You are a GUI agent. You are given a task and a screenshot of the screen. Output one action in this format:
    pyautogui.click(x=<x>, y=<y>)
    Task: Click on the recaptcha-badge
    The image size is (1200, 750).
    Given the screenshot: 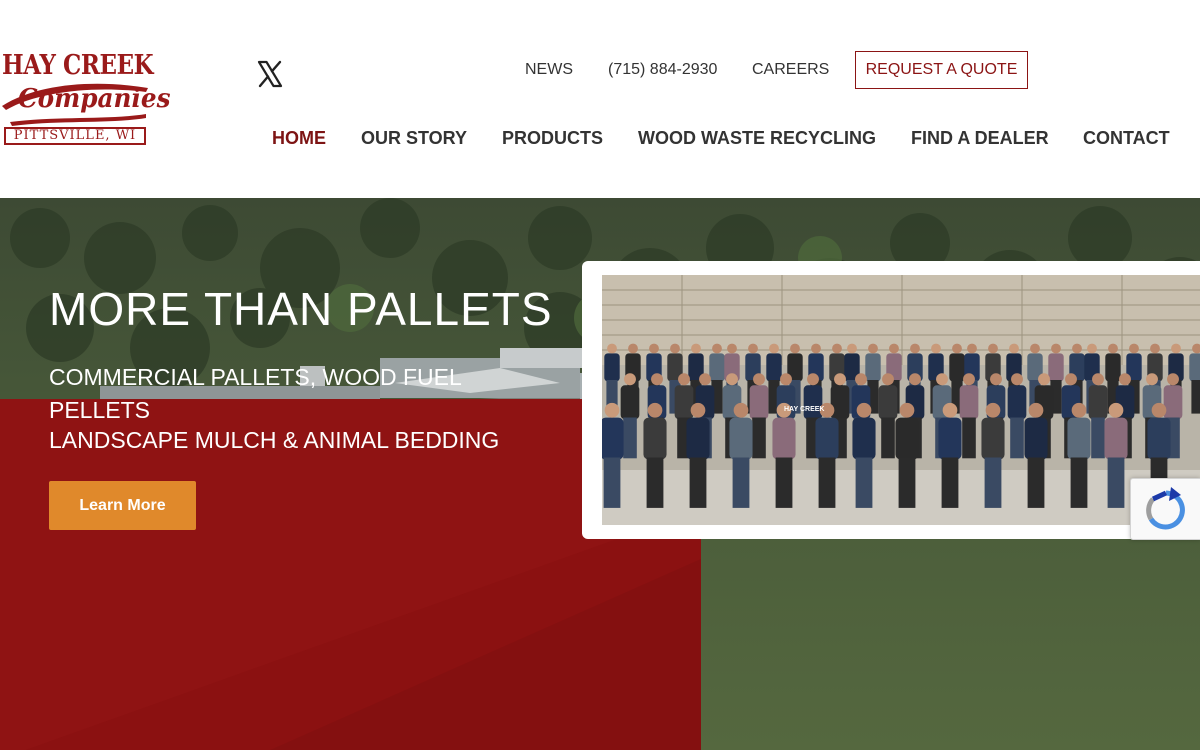 What is the action you would take?
    pyautogui.click(x=1165, y=509)
    